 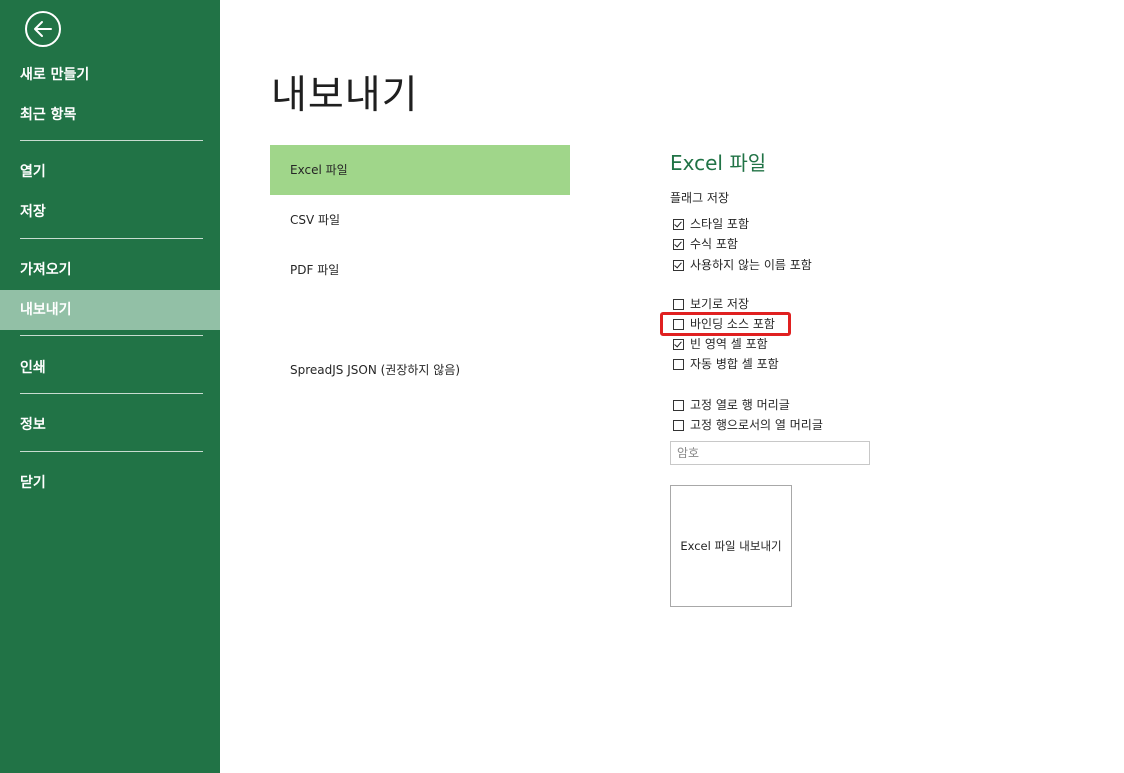 I want to click on option-include-unused-names: 사용하지 않는 이름 포함, so click(x=742, y=265).